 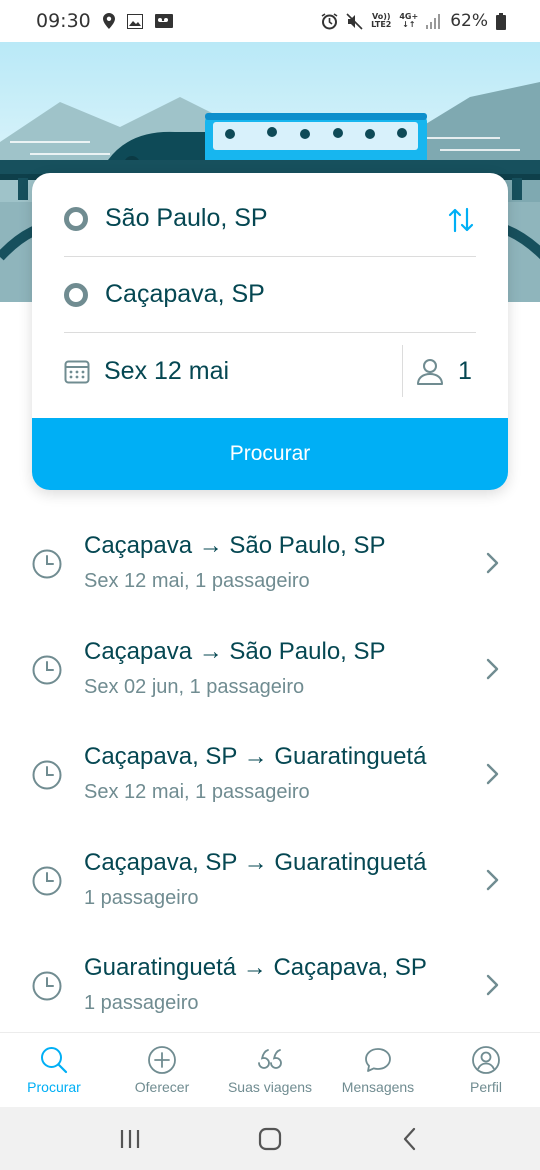 What do you see at coordinates (134, 21) in the screenshot?
I see `gallery-icon` at bounding box center [134, 21].